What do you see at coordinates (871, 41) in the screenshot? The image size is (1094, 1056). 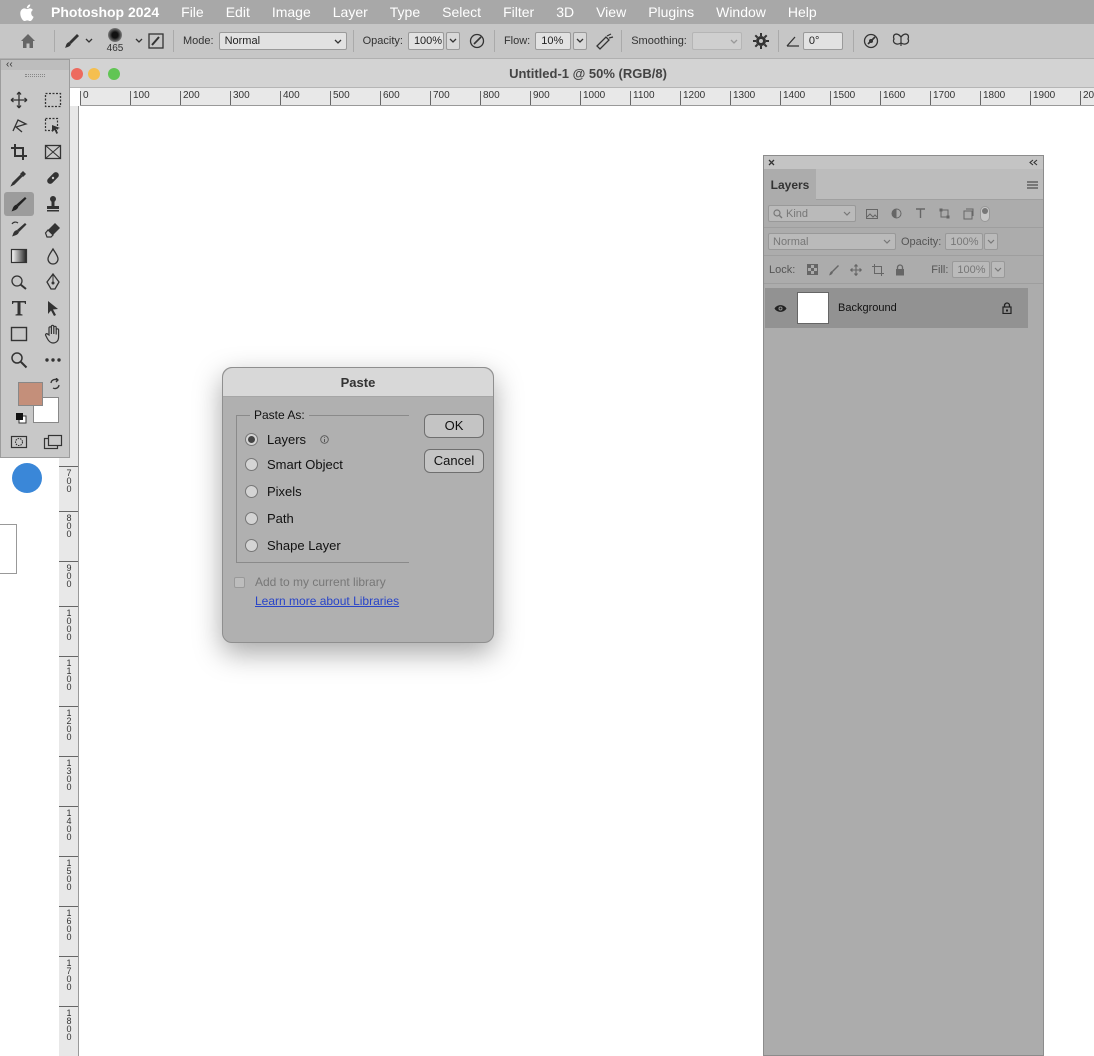 I see `pressure-size-icon` at bounding box center [871, 41].